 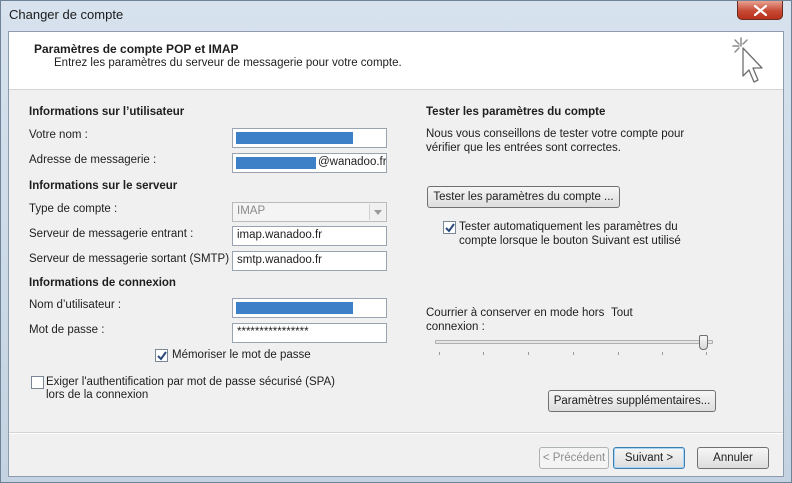 I want to click on chevron-down-icon, so click(x=378, y=212).